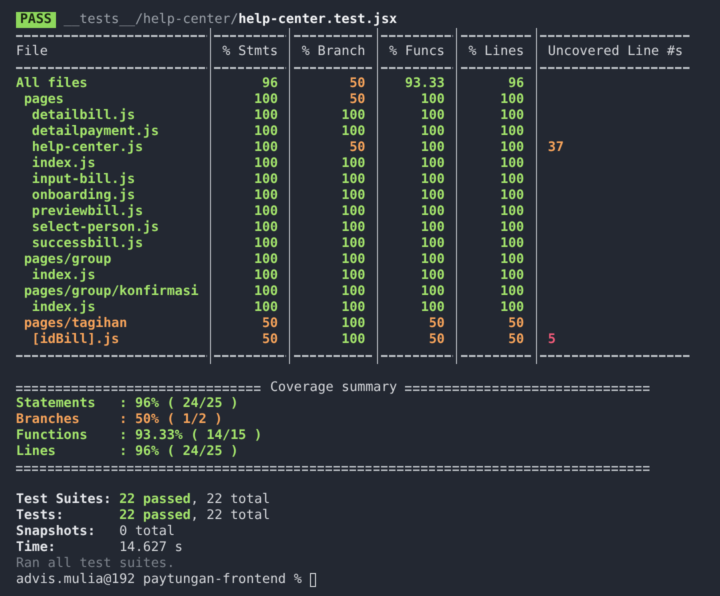 The image size is (720, 596). Describe the element at coordinates (83, 196) in the screenshot. I see `file-name: onboarding.js` at that location.